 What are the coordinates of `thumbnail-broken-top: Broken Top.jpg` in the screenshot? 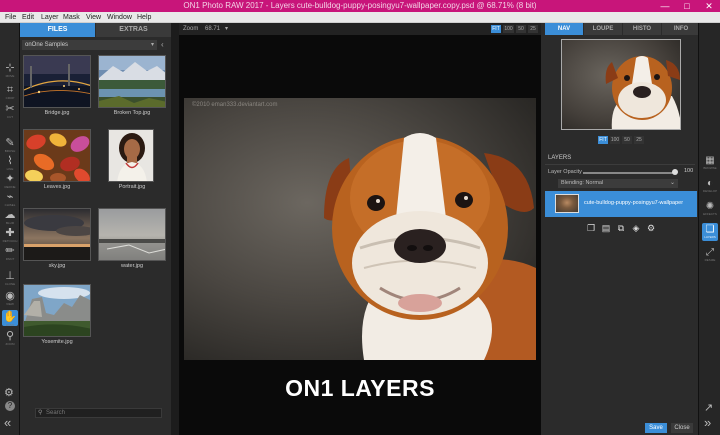 It's located at (132, 85).